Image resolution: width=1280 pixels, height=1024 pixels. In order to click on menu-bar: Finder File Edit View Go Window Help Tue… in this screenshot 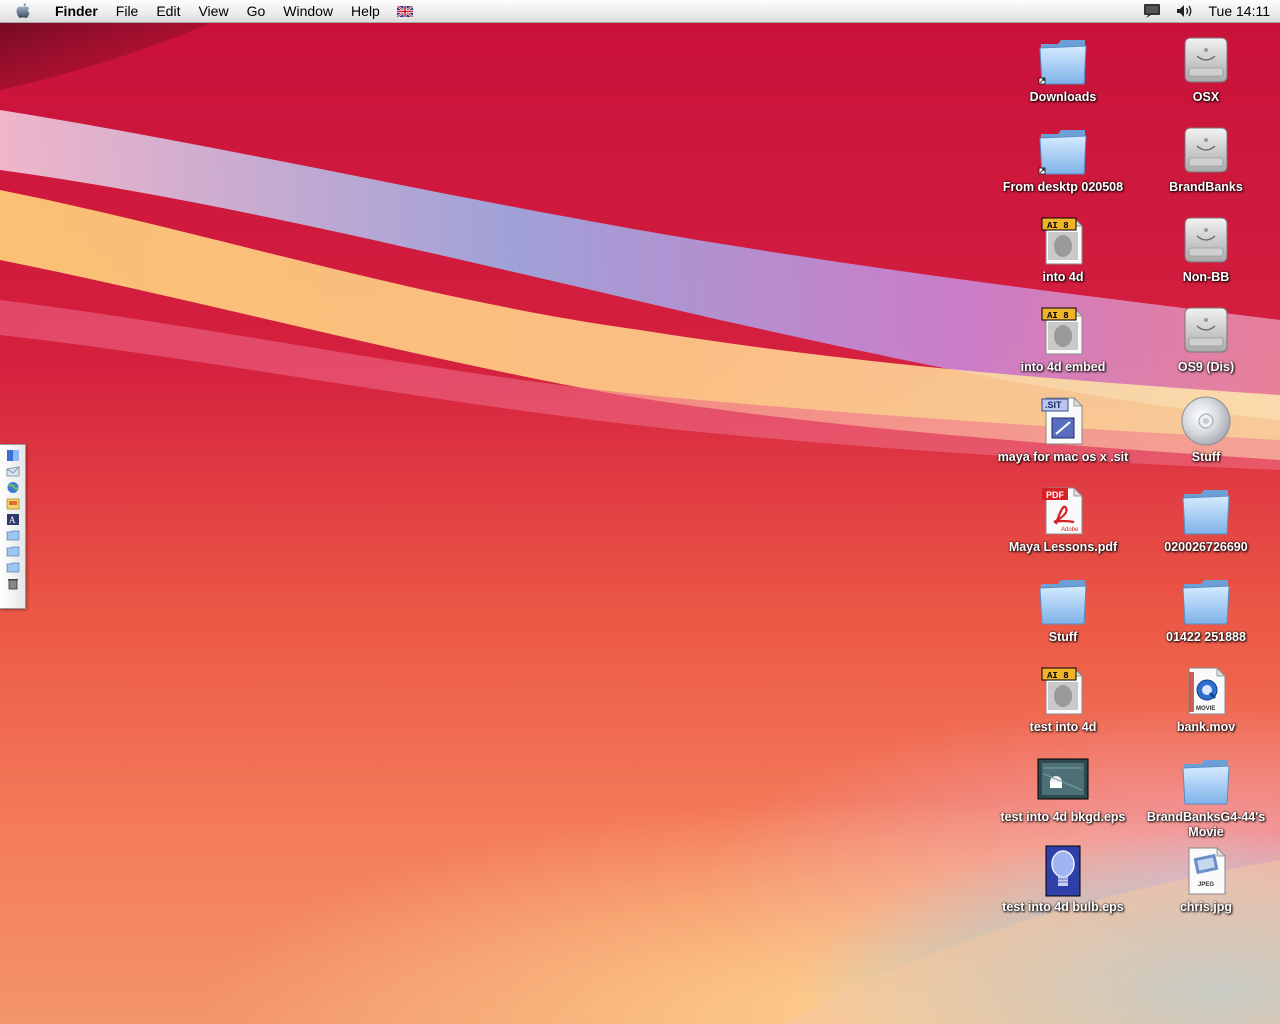, I will do `click(640, 11)`.